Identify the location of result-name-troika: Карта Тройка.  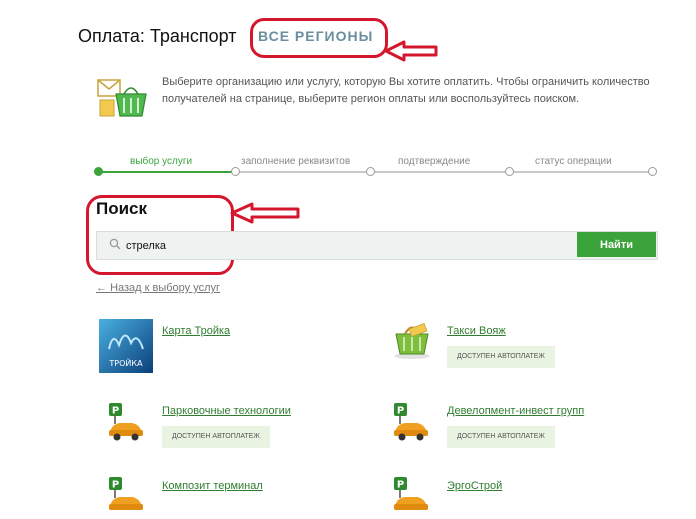
(196, 331).